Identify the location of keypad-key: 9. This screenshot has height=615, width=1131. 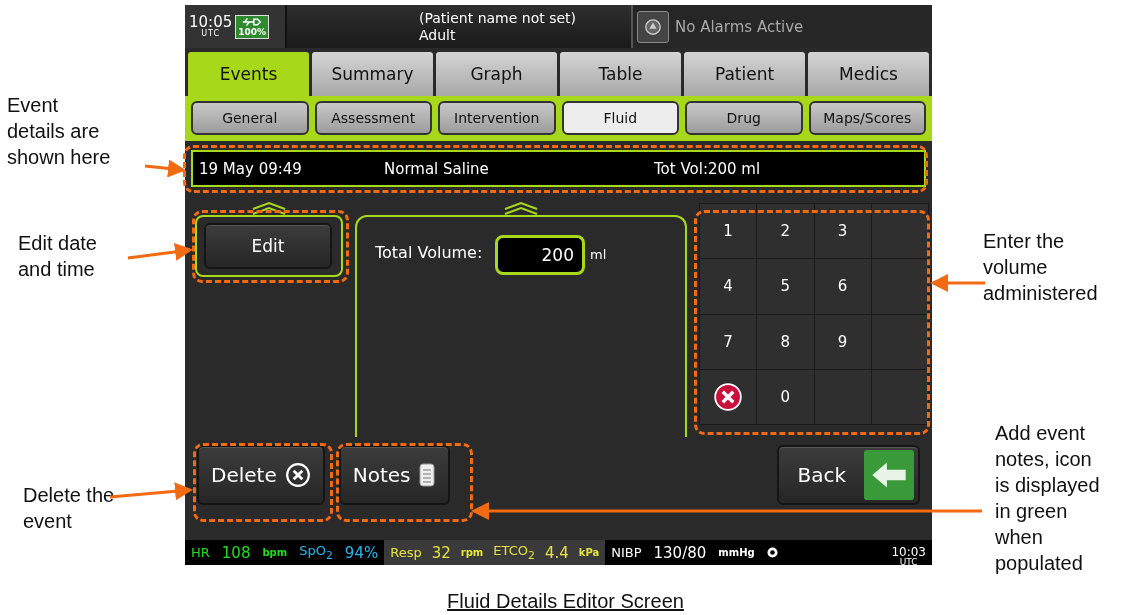
(842, 341).